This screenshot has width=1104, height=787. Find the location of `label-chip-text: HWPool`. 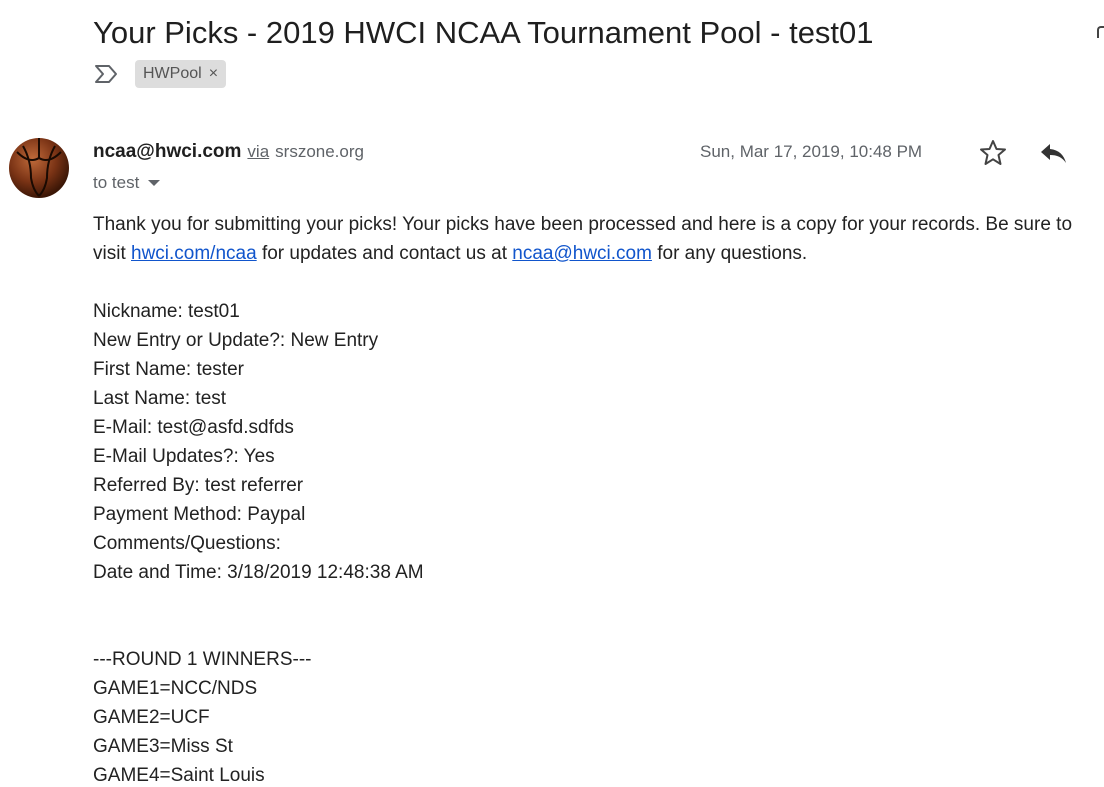

label-chip-text: HWPool is located at coordinates (172, 73).